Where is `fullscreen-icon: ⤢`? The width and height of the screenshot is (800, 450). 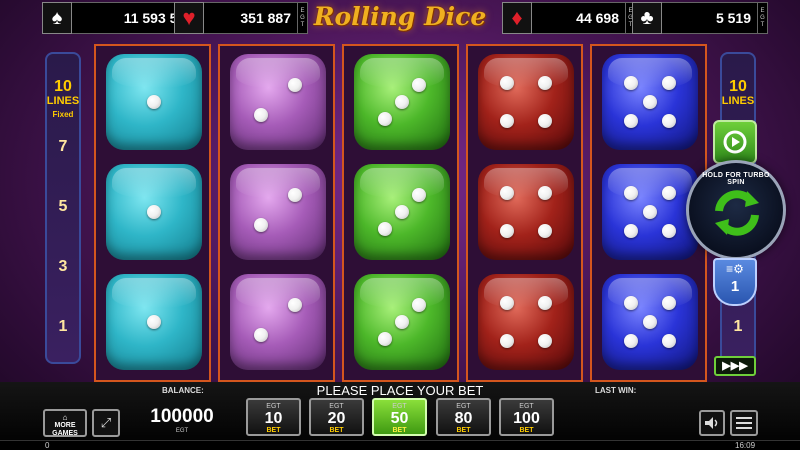 fullscreen-icon: ⤢ is located at coordinates (106, 422).